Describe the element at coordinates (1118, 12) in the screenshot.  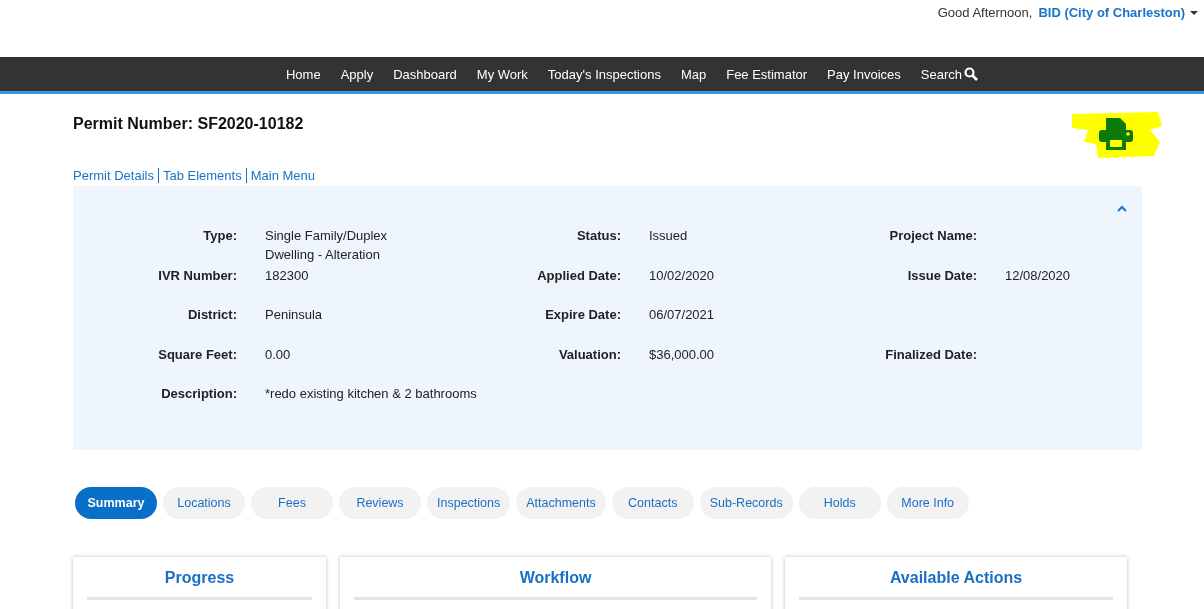
I see `user-menu: BID (City of Charleston)` at that location.